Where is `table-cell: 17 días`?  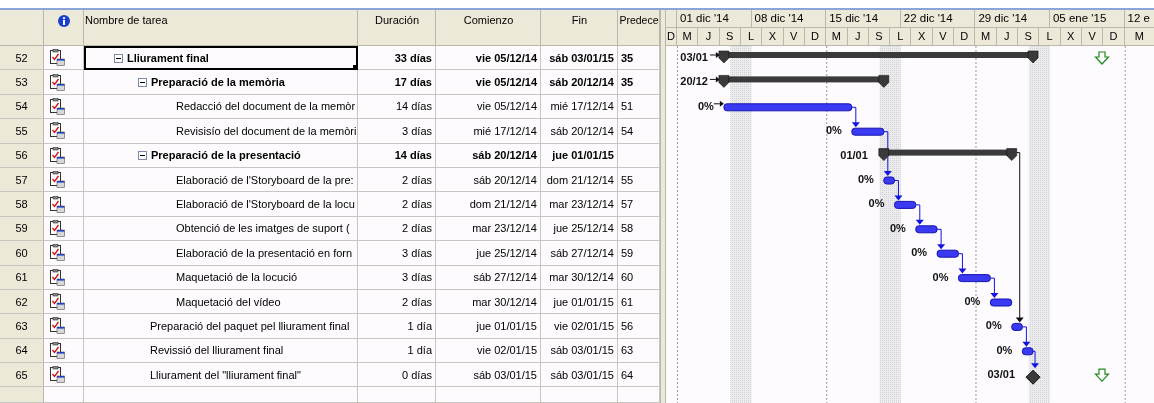
table-cell: 17 días is located at coordinates (397, 82).